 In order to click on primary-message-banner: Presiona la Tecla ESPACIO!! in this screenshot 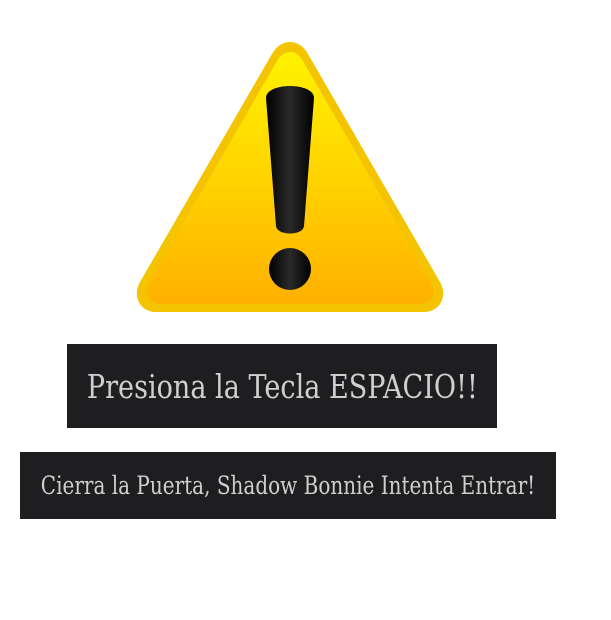, I will do `click(282, 386)`.